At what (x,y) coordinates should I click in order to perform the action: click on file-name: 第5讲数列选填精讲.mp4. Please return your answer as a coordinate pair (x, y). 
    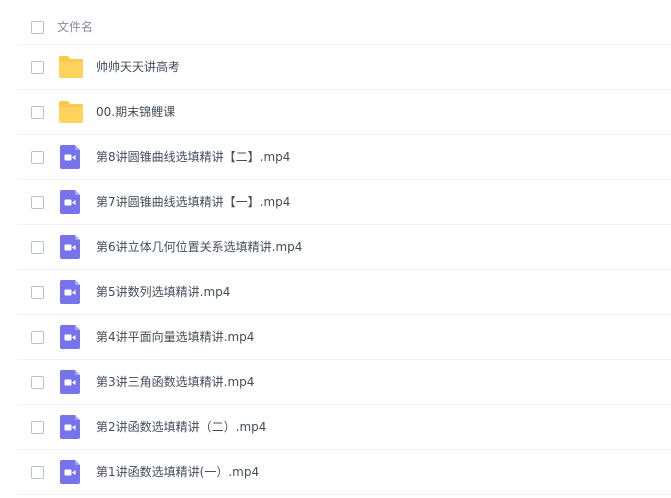
    Looking at the image, I should click on (163, 292).